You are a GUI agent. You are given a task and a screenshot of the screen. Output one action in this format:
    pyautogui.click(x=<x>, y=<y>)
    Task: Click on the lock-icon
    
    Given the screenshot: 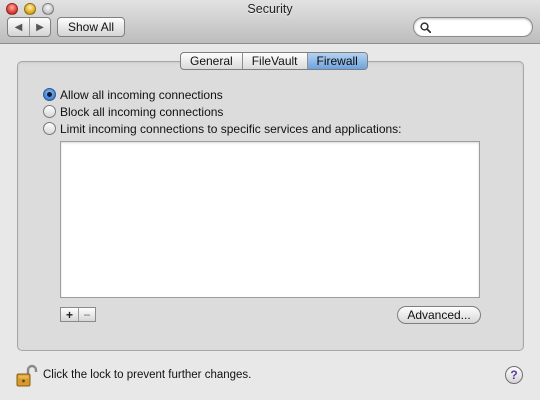 What is the action you would take?
    pyautogui.click(x=27, y=376)
    